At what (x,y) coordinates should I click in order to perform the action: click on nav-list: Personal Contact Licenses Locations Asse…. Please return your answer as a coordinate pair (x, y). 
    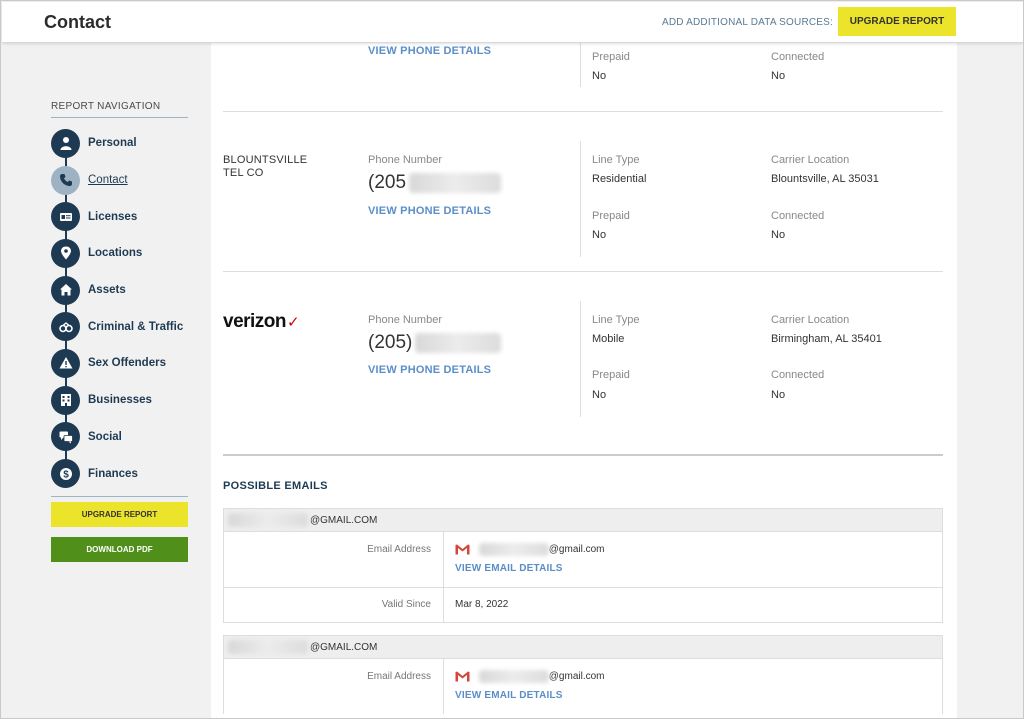
    Looking at the image, I should click on (120, 308).